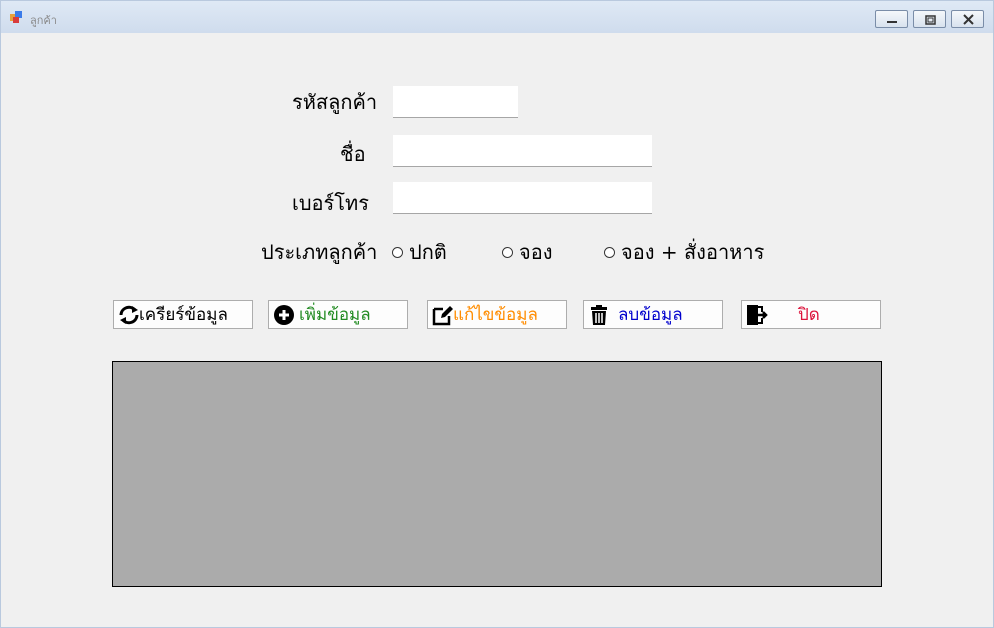 Image resolution: width=994 pixels, height=628 pixels. I want to click on app-icon, so click(16, 17).